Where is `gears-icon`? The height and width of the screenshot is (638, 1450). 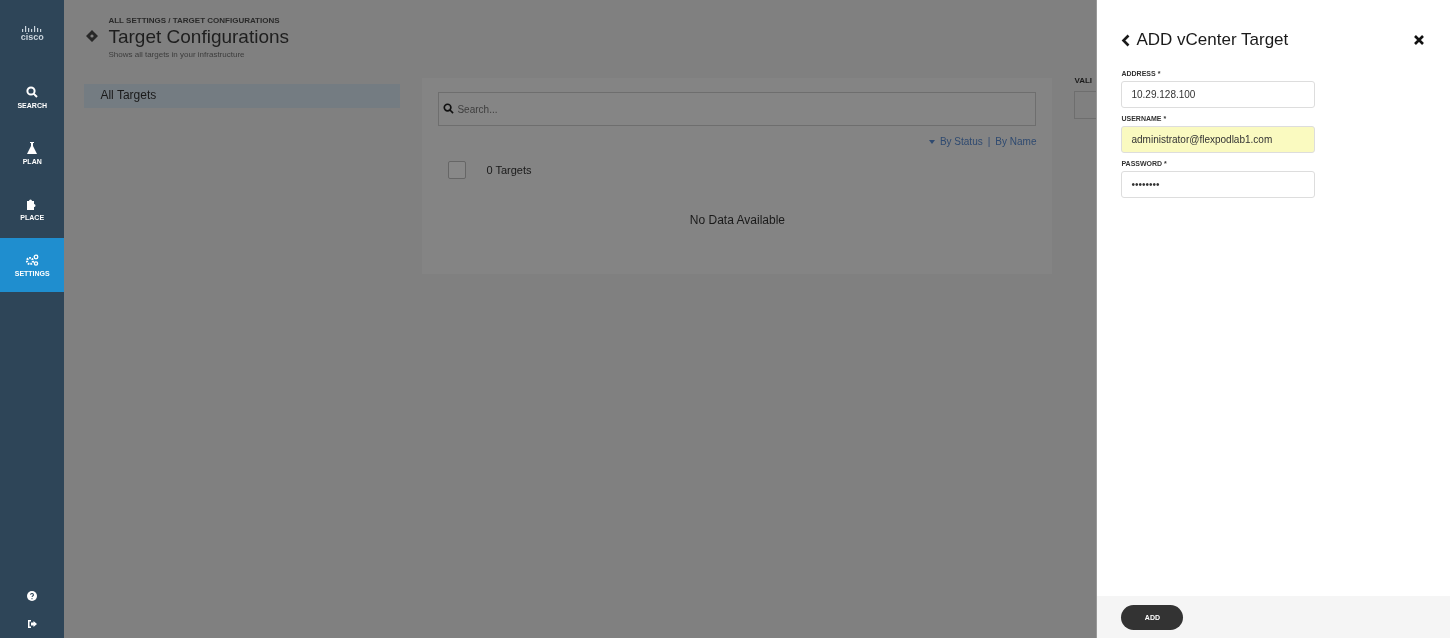
gears-icon is located at coordinates (32, 259).